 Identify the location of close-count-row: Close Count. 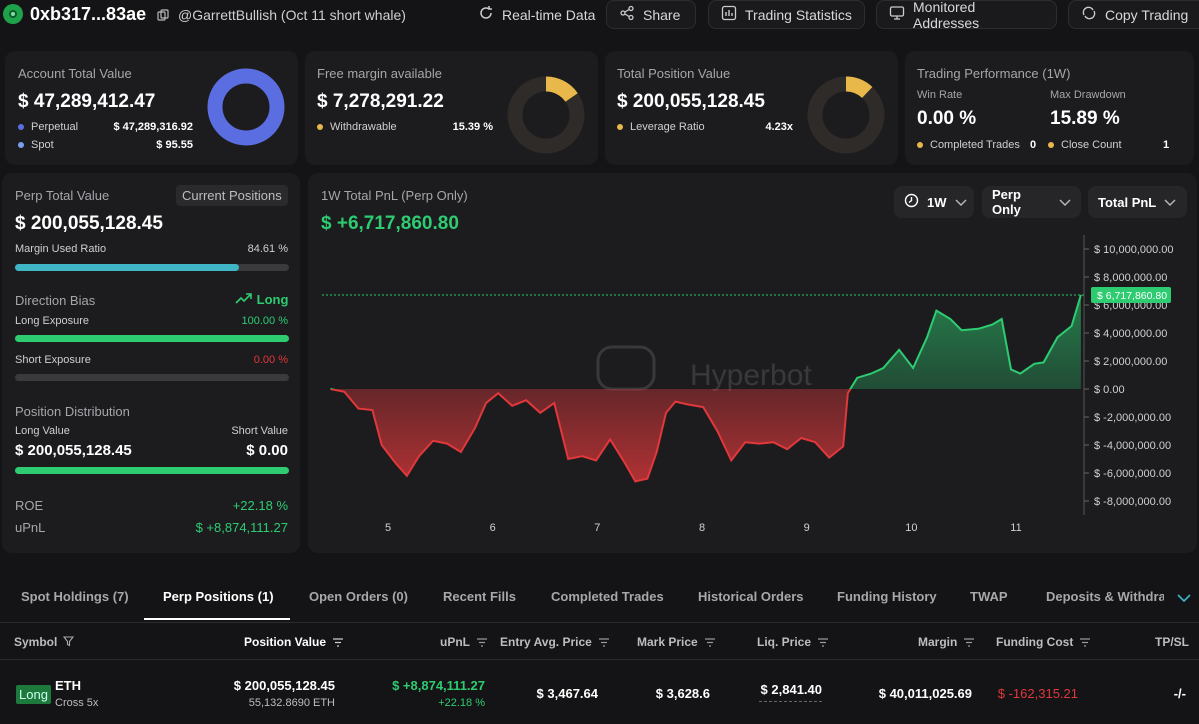
(1085, 145).